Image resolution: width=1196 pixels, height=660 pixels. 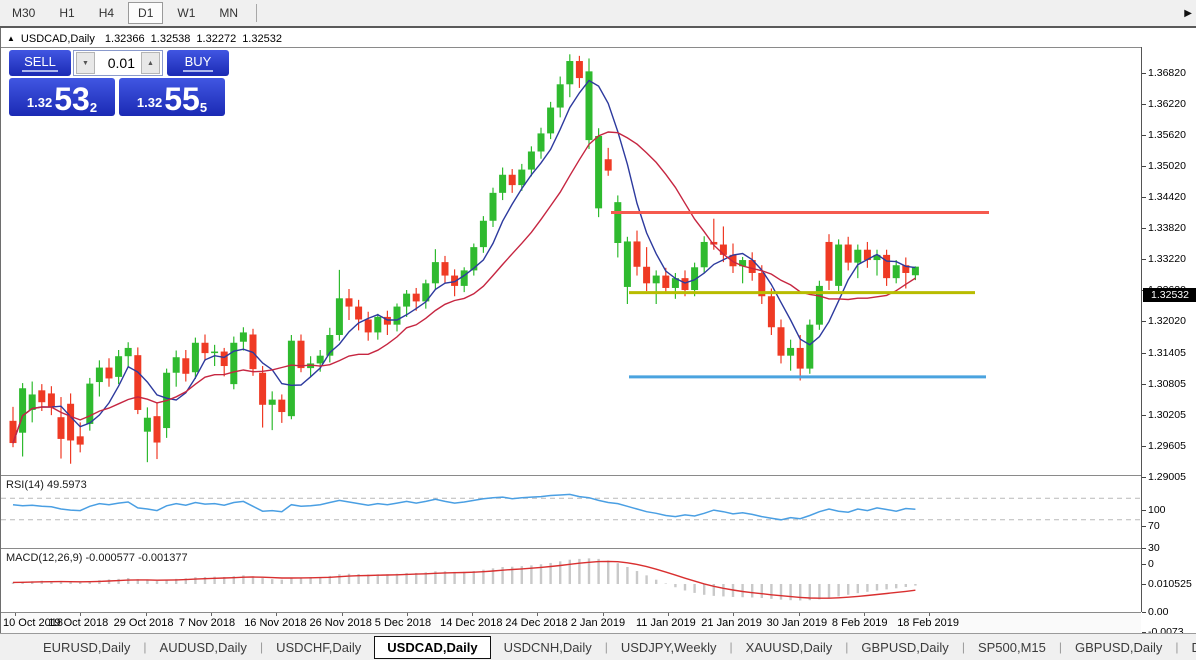 What do you see at coordinates (1167, 73) in the screenshot?
I see `price-tick: 1.36820` at bounding box center [1167, 73].